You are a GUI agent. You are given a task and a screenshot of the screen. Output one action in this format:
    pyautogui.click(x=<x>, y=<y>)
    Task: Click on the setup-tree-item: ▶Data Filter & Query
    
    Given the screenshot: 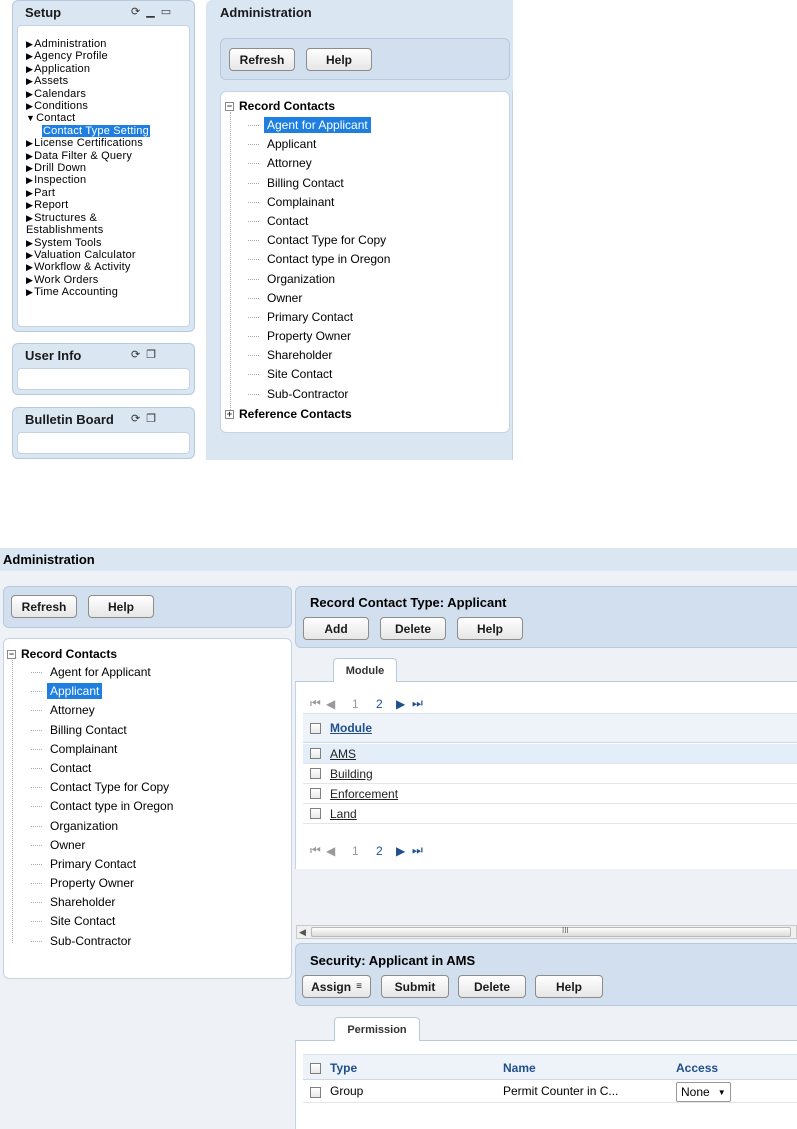 What is the action you would take?
    pyautogui.click(x=88, y=156)
    